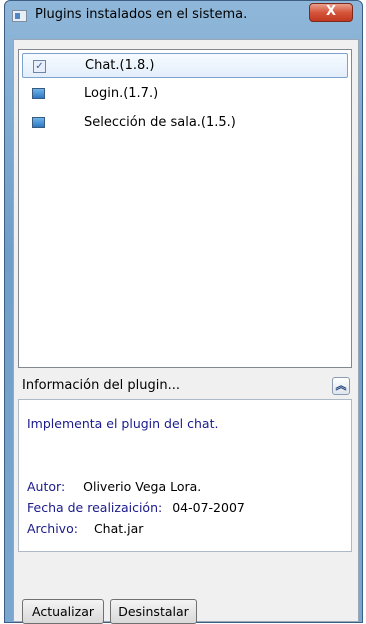 Image resolution: width=366 pixels, height=624 pixels. What do you see at coordinates (46, 486) in the screenshot?
I see `author-label: Autor:` at bounding box center [46, 486].